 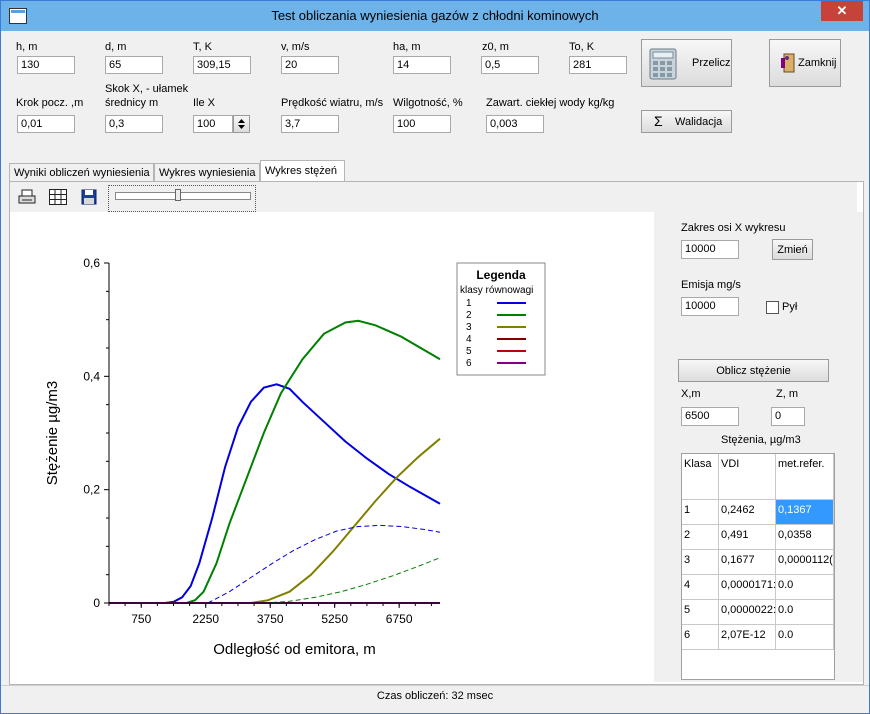 I want to click on label-z0: z0, m, so click(x=495, y=47).